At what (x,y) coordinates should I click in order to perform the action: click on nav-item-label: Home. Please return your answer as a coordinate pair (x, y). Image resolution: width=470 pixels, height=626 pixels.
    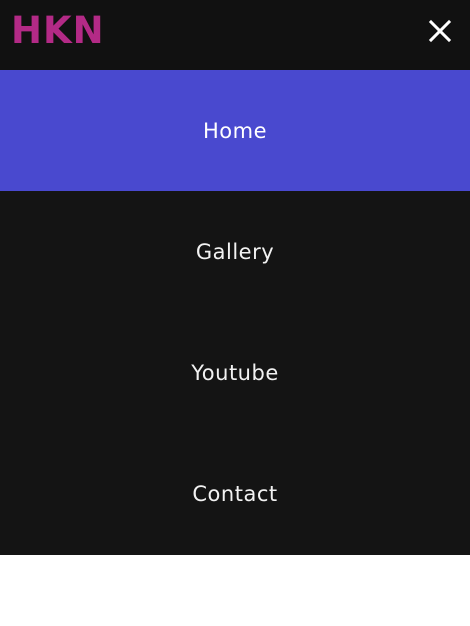
    Looking at the image, I should click on (234, 130).